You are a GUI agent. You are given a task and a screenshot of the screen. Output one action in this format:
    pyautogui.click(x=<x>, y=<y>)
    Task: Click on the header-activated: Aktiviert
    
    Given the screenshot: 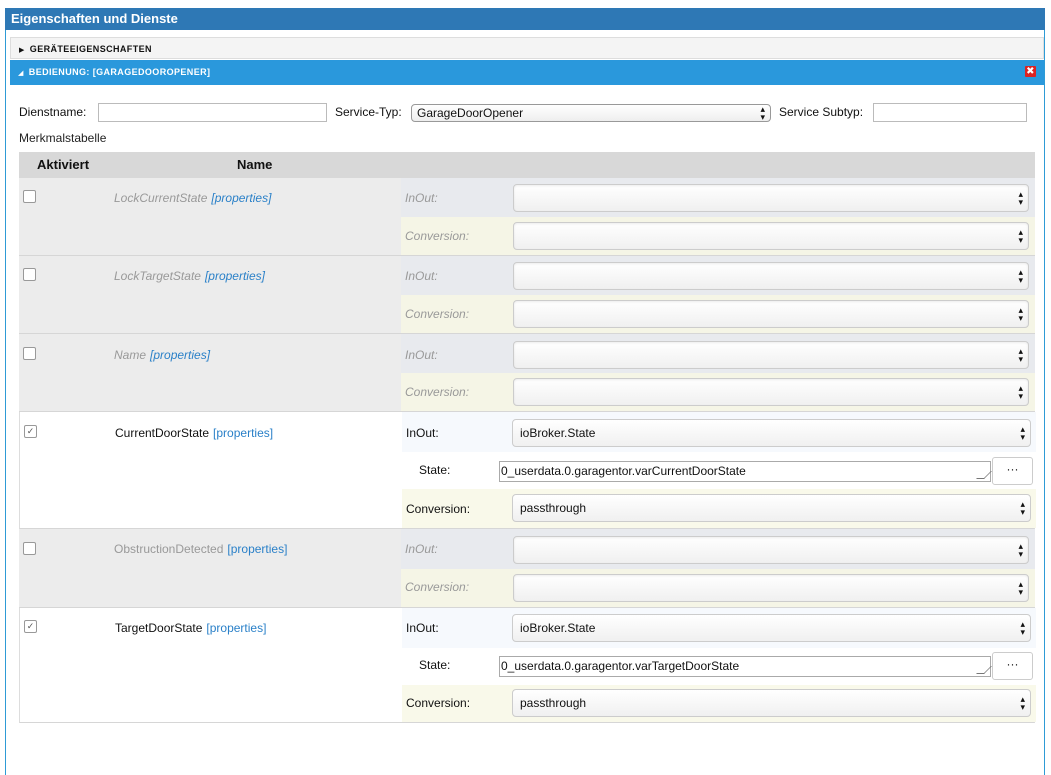 What is the action you would take?
    pyautogui.click(x=63, y=164)
    